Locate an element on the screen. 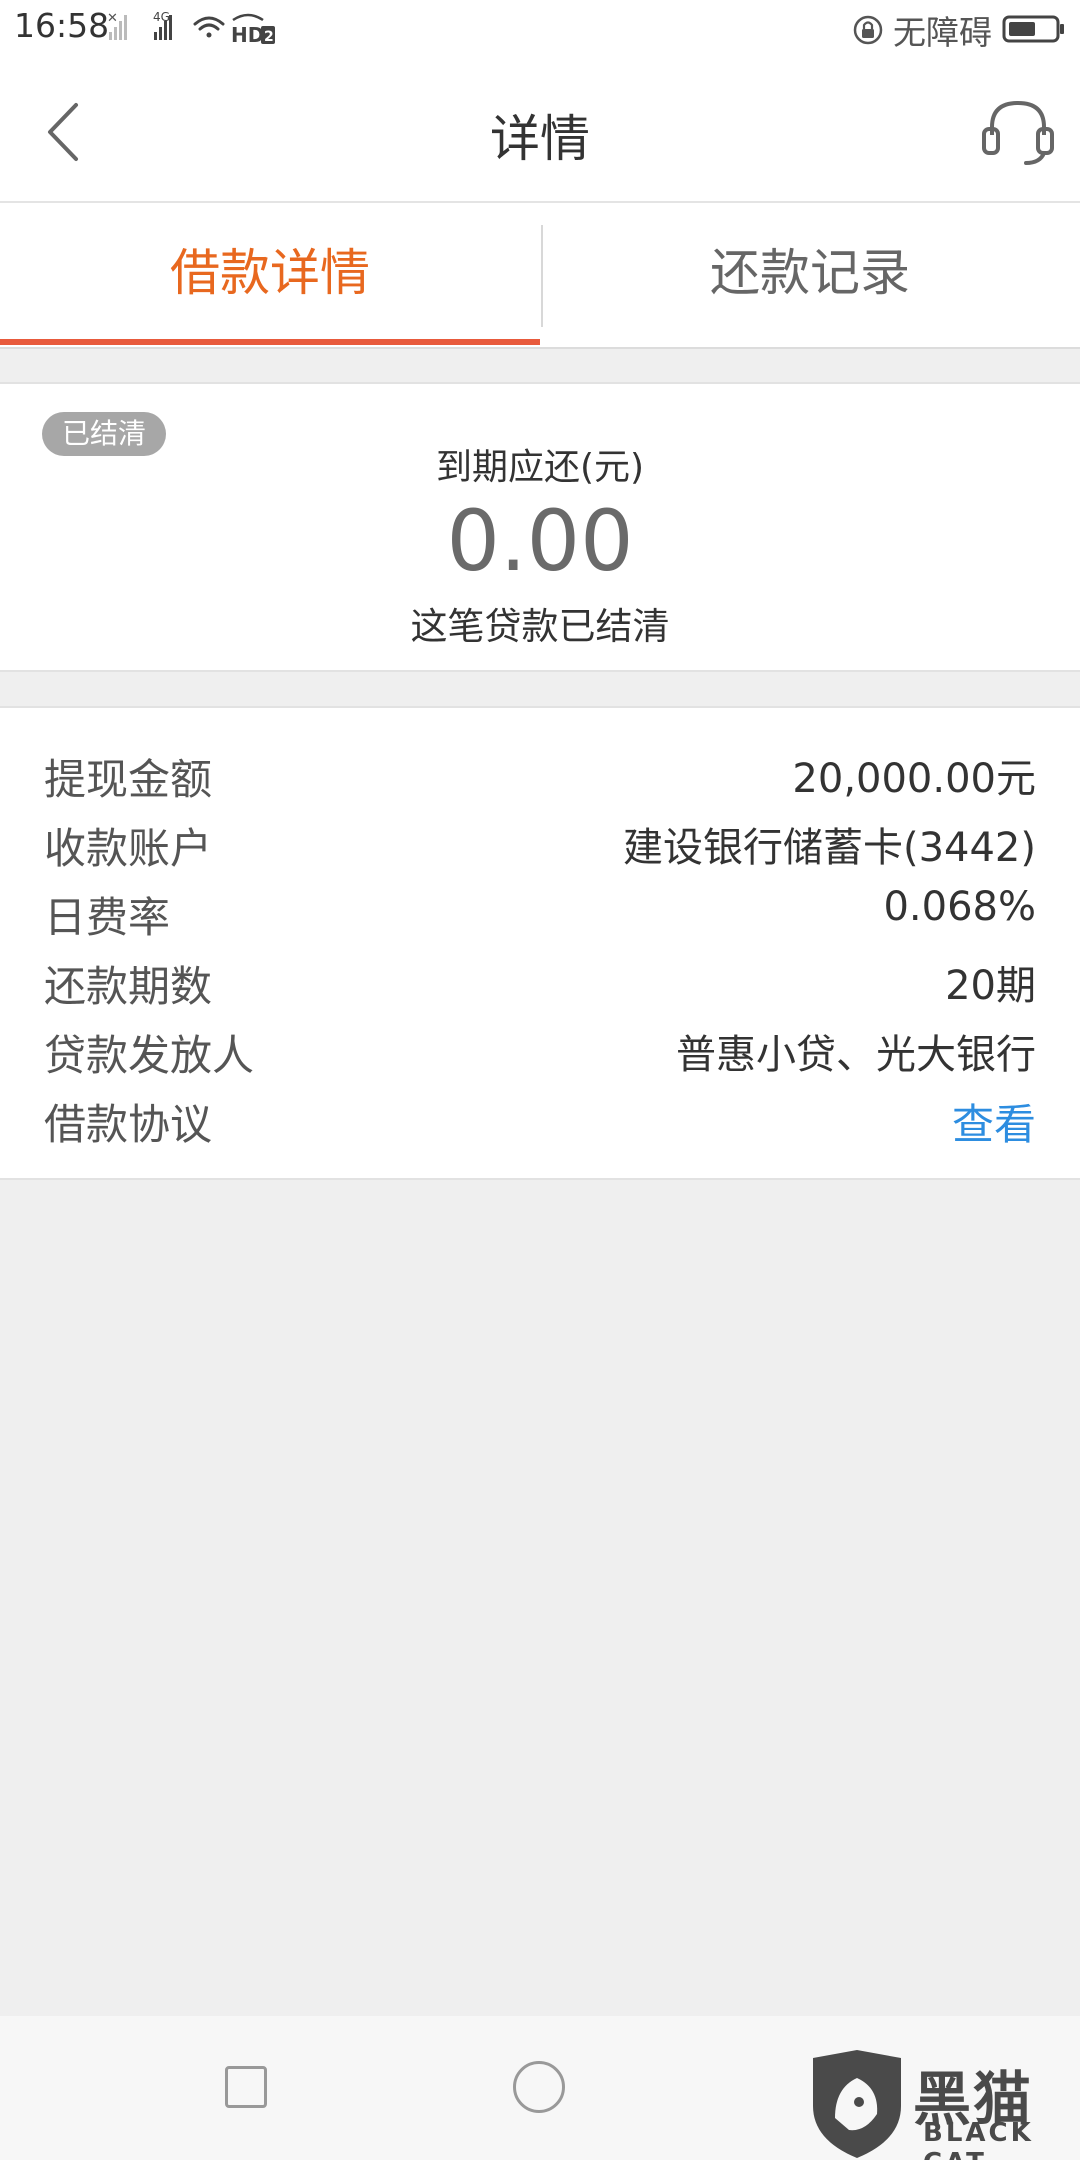  detail-row-installments: 还款期数 20期 is located at coordinates (540, 981).